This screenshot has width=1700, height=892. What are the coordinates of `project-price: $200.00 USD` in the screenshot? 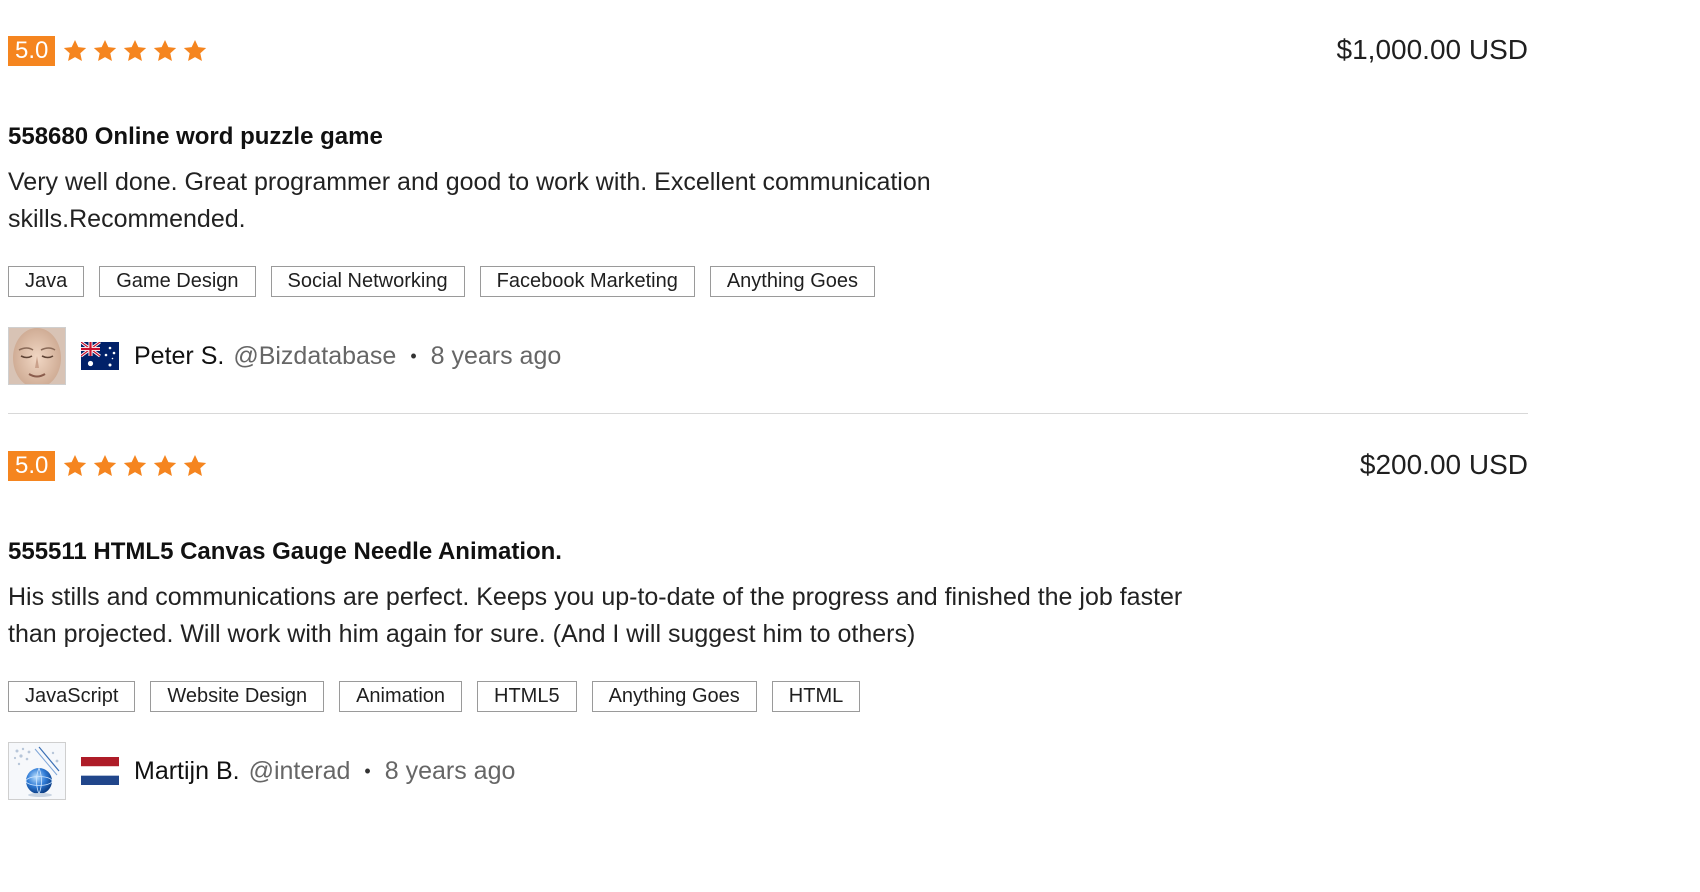 It's located at (1443, 464).